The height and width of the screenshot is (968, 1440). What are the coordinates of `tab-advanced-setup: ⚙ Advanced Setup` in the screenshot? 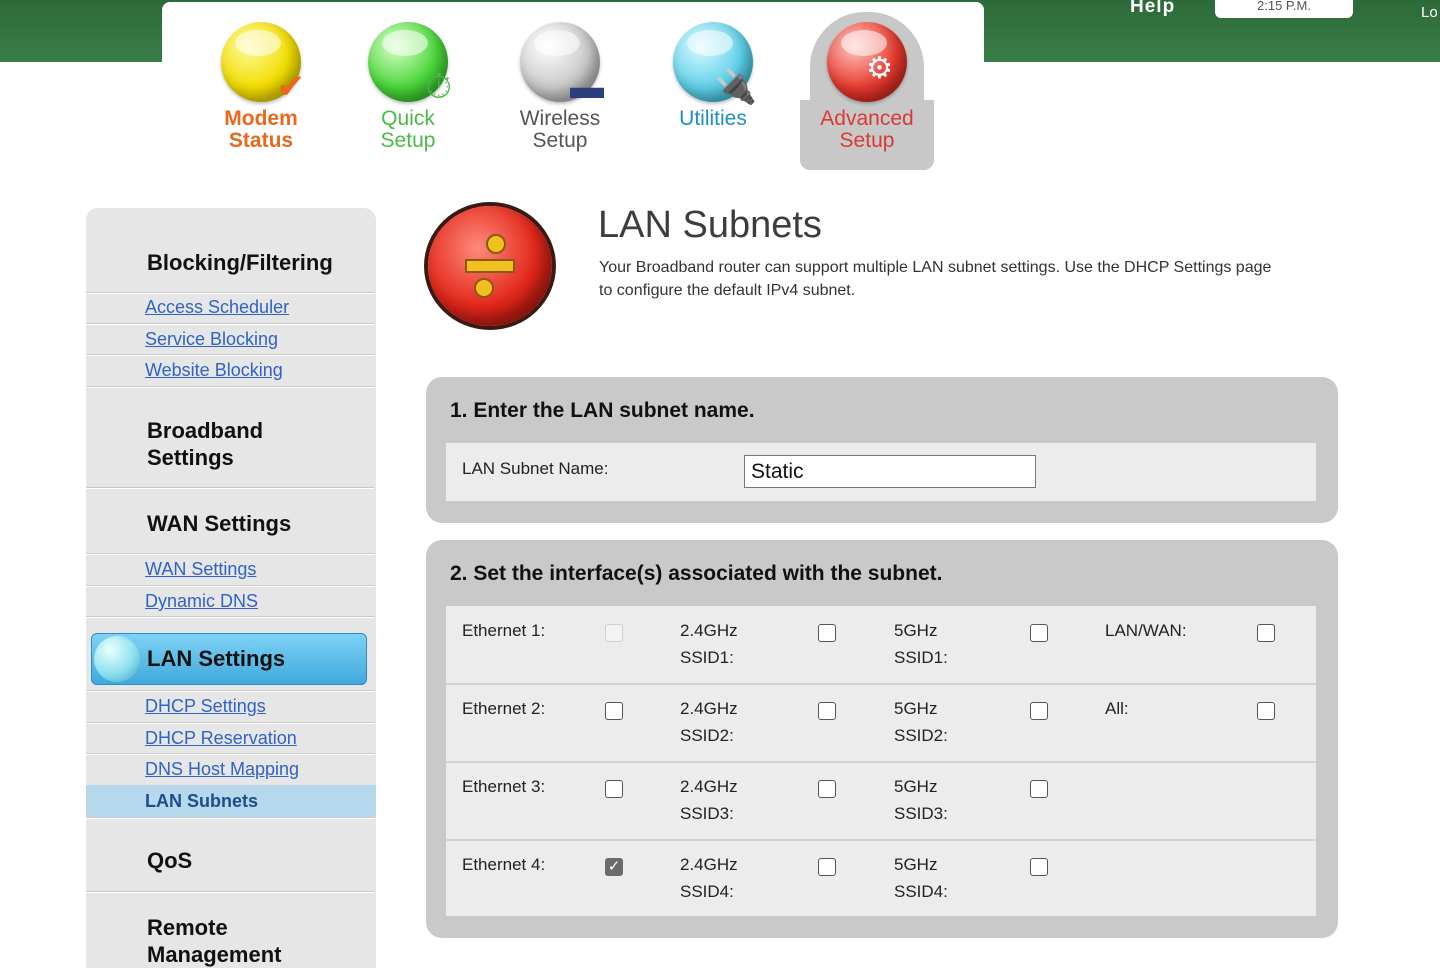 It's located at (867, 87).